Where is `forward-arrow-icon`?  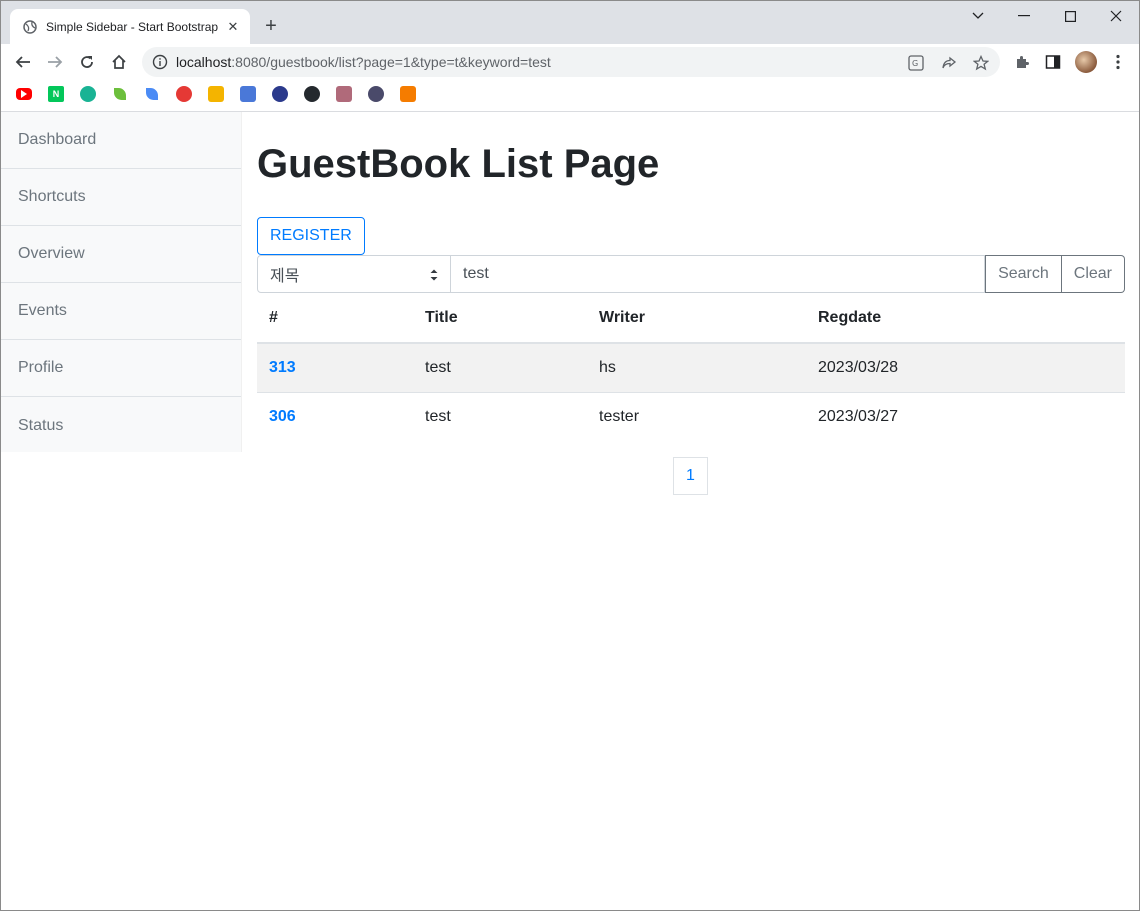 forward-arrow-icon is located at coordinates (55, 62).